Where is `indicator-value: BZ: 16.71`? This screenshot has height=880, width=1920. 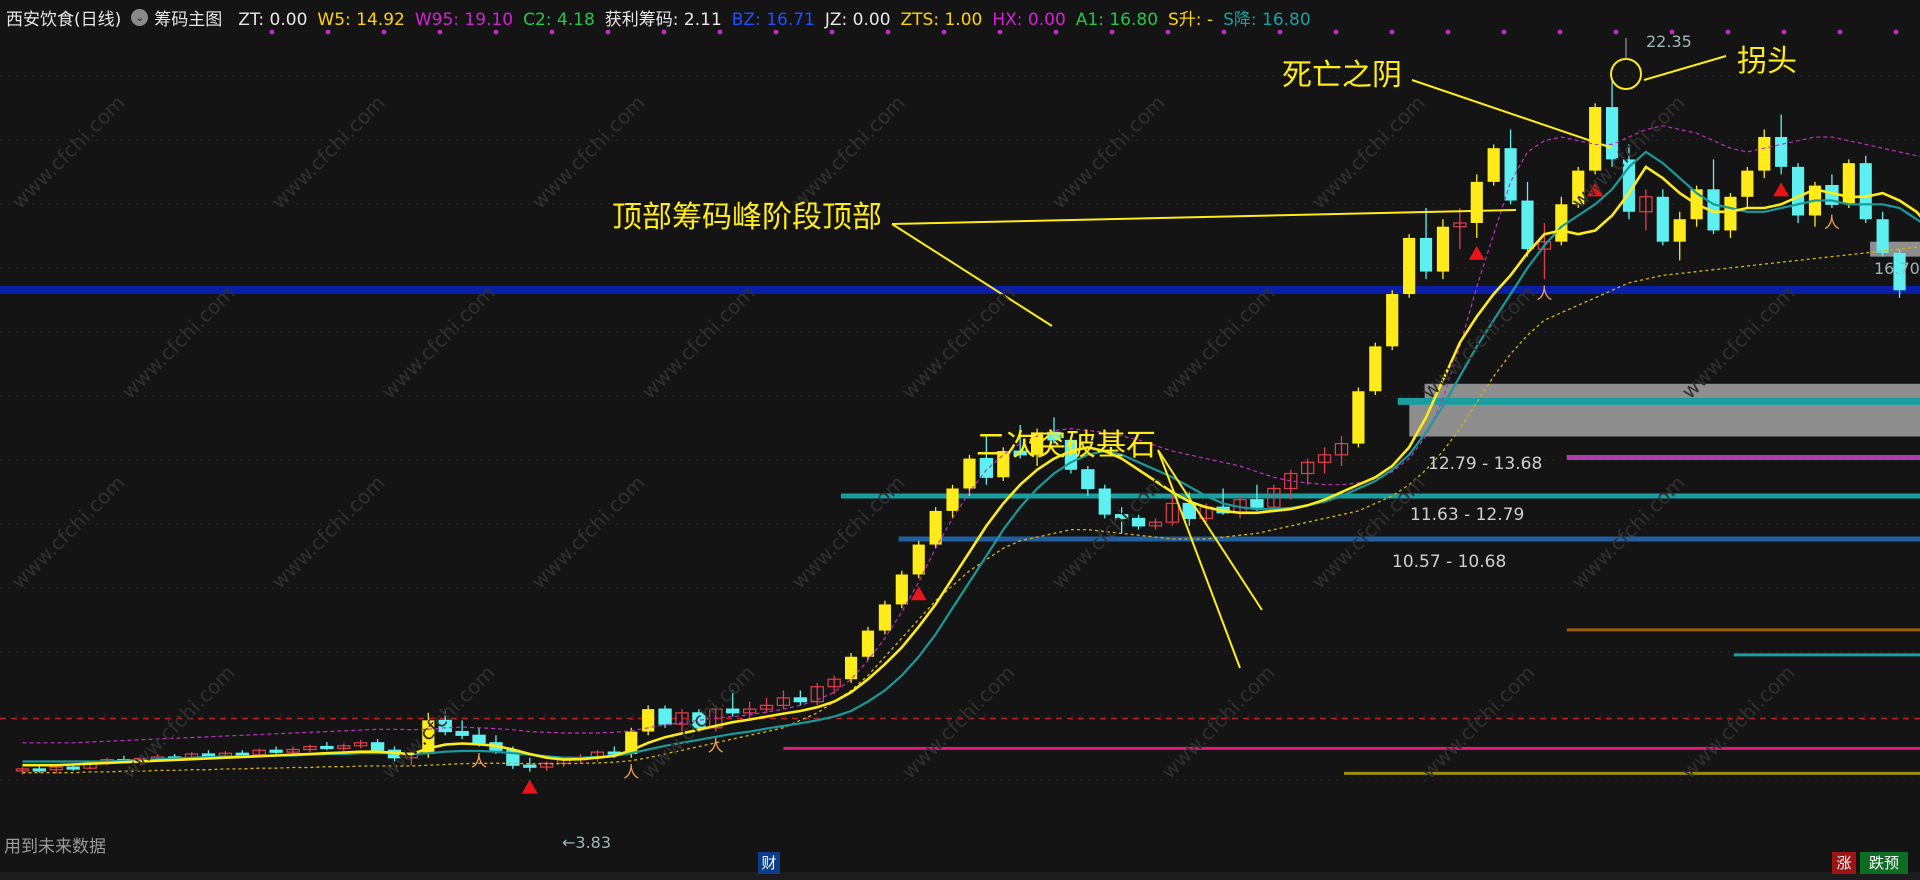 indicator-value: BZ: 16.71 is located at coordinates (773, 19).